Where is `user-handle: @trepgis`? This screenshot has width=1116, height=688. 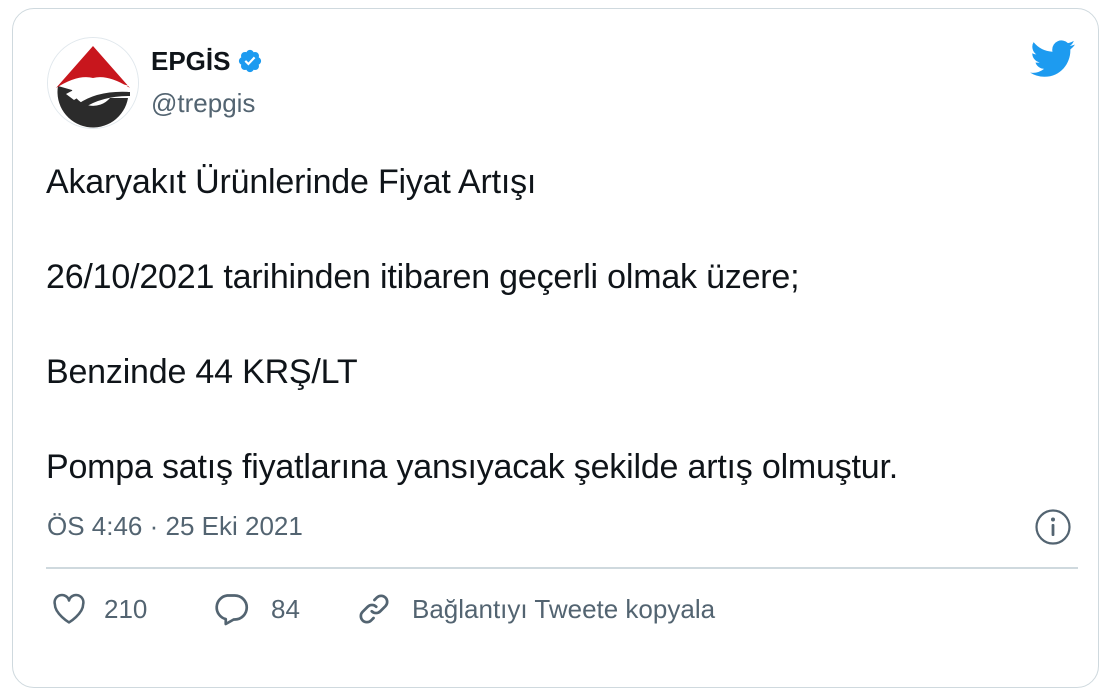 user-handle: @trepgis is located at coordinates (203, 103).